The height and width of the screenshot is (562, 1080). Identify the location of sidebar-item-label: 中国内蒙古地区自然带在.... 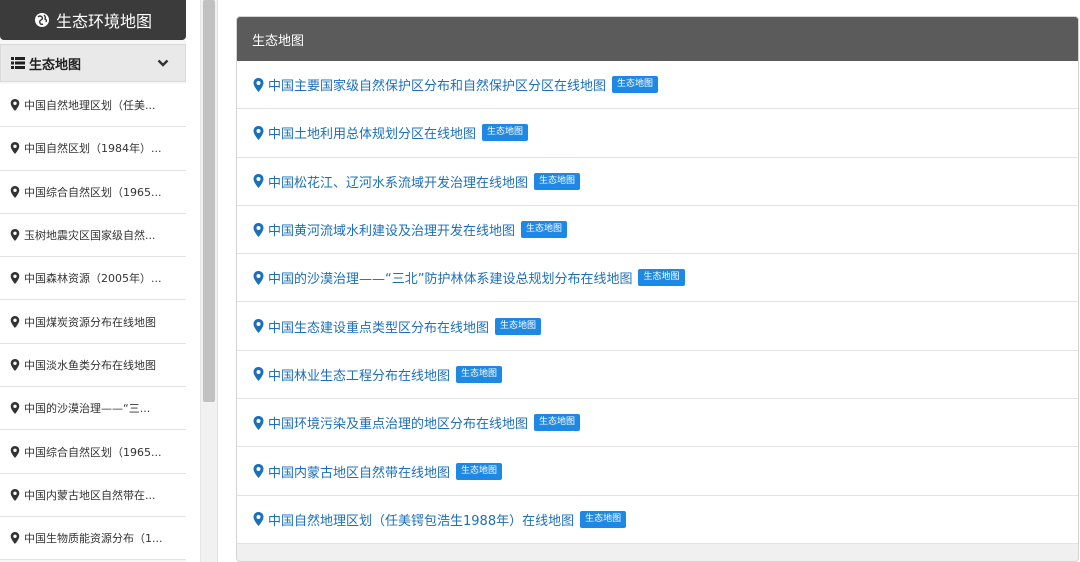
(90, 495).